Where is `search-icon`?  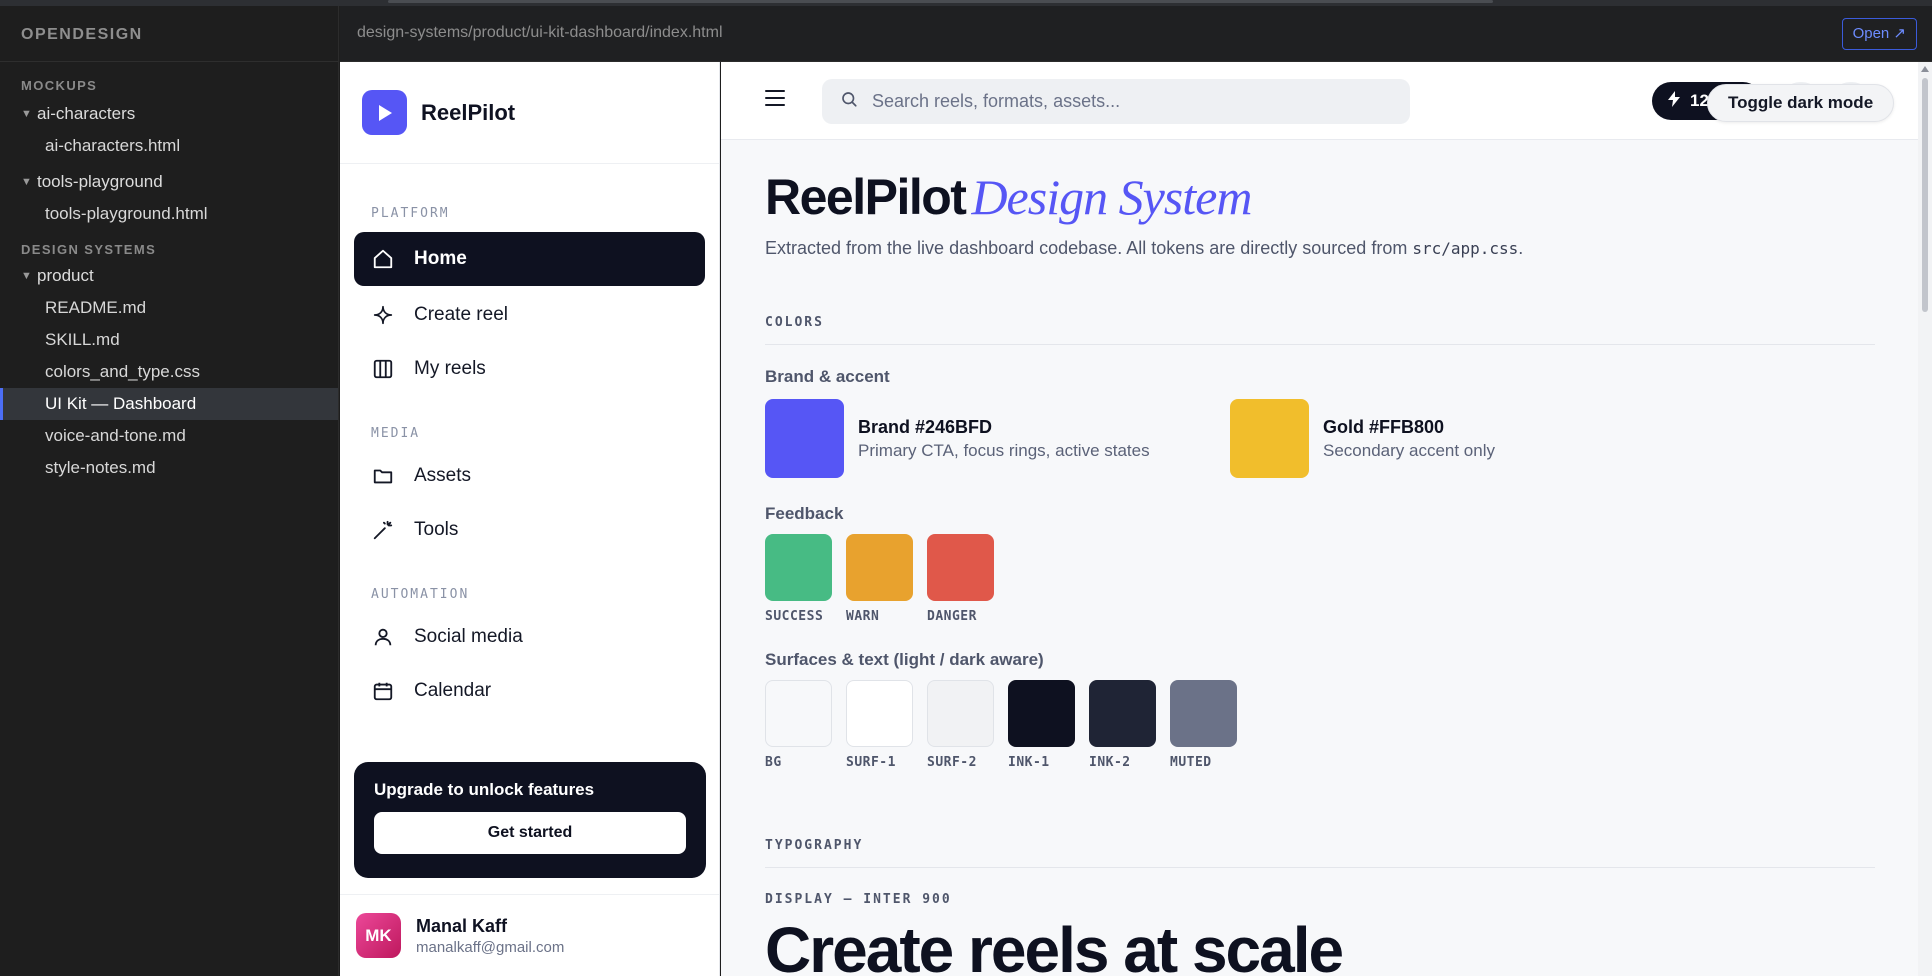
search-icon is located at coordinates (849, 101).